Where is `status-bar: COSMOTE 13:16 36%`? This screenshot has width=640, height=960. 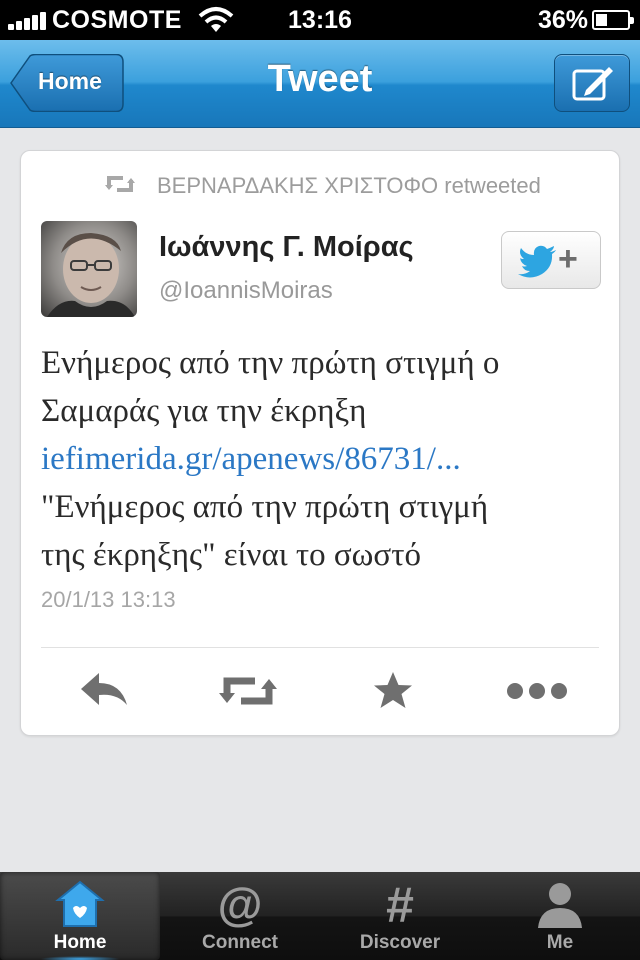 status-bar: COSMOTE 13:16 36% is located at coordinates (320, 20).